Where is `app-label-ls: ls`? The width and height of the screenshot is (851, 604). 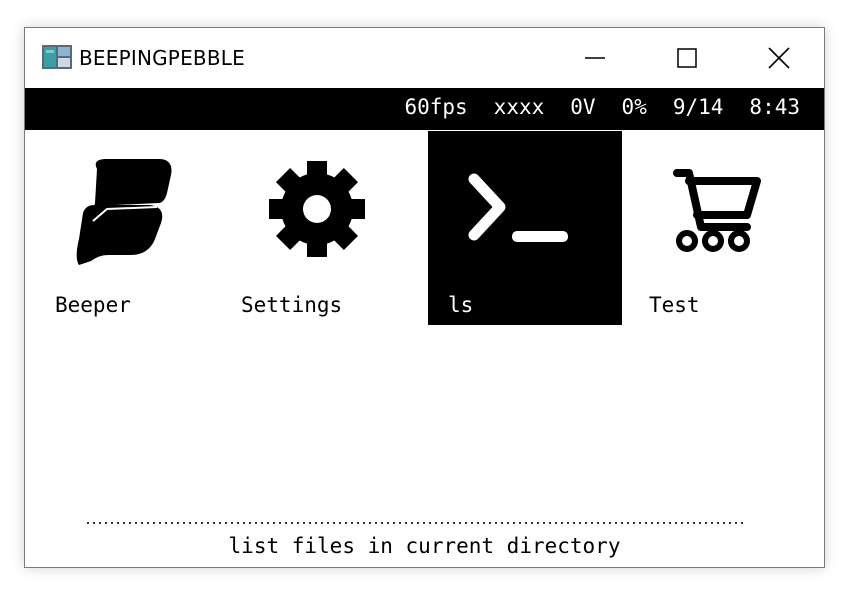 app-label-ls: ls is located at coordinates (461, 305).